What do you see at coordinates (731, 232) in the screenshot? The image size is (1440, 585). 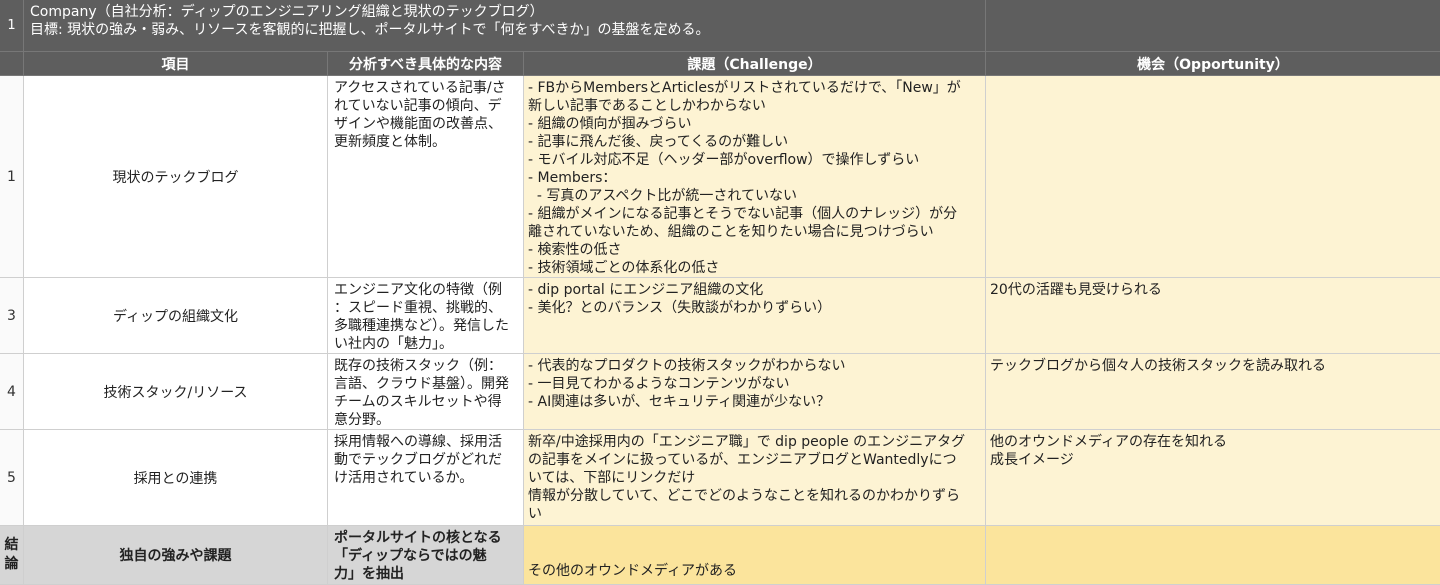 I see `challenge-line: 離されていないため、組織のことを知りたい場合に見つけづらい` at bounding box center [731, 232].